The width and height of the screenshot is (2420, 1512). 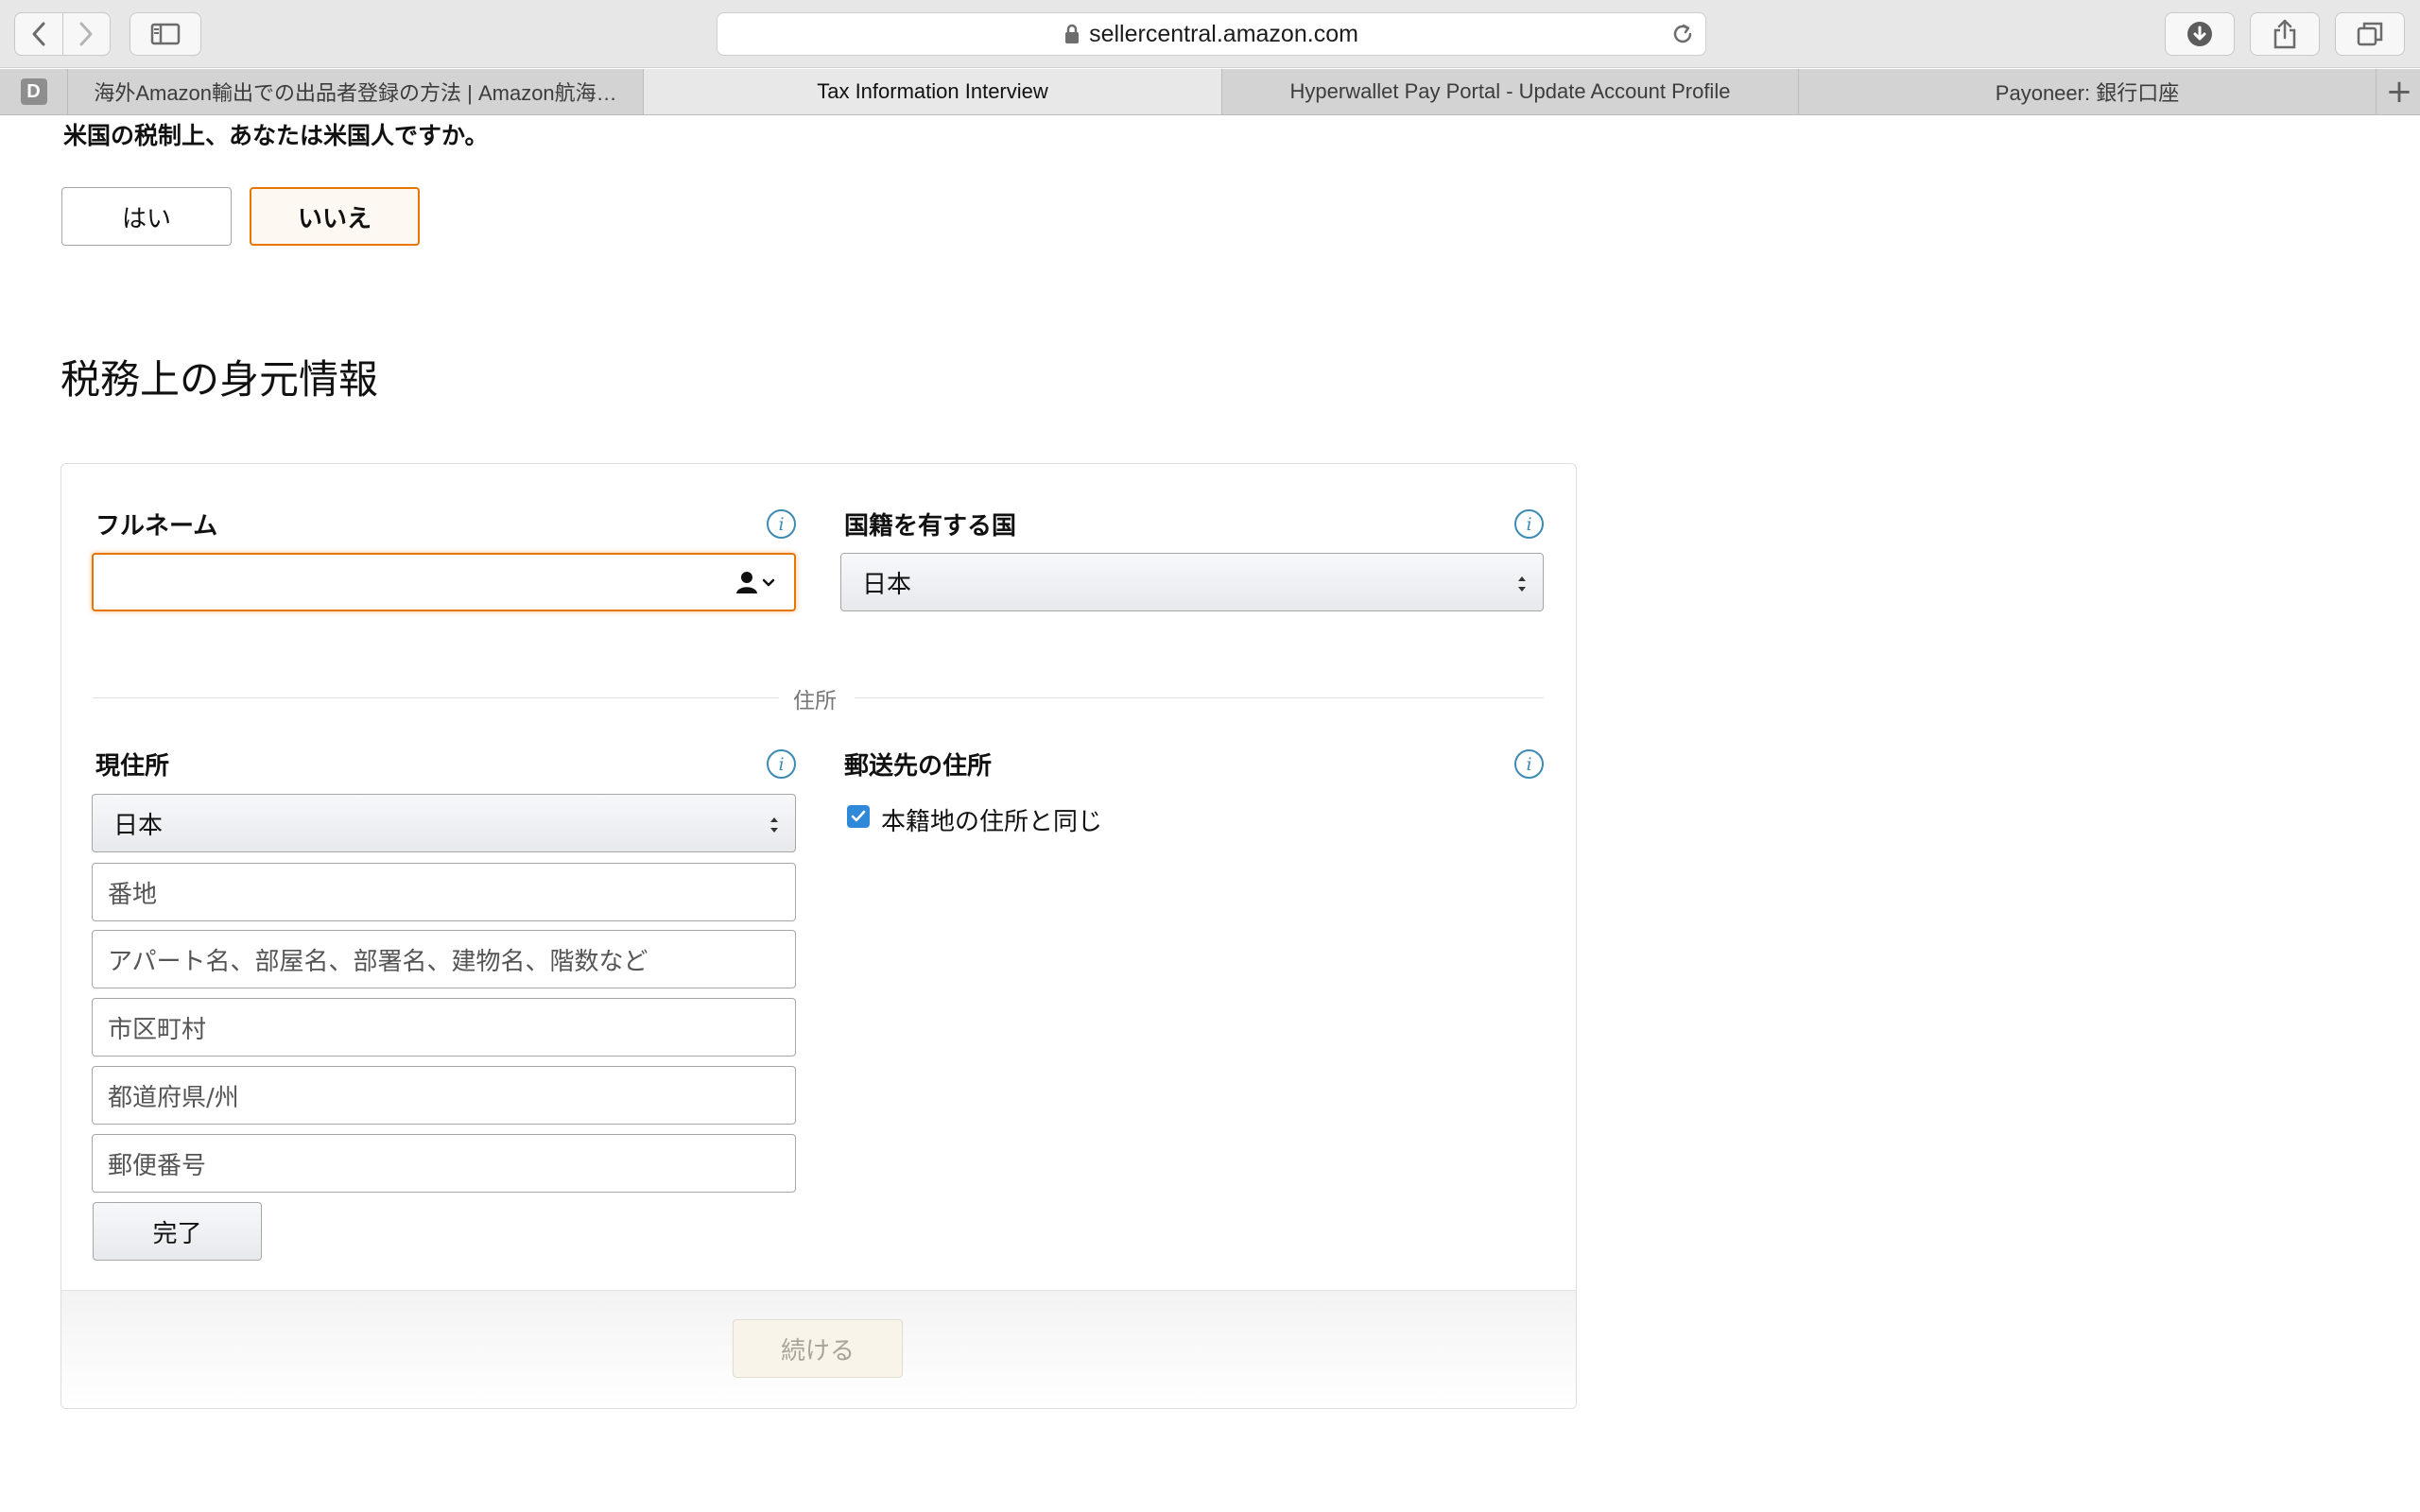 What do you see at coordinates (444, 1163) in the screenshot?
I see `postal-code-input: 郵便番号` at bounding box center [444, 1163].